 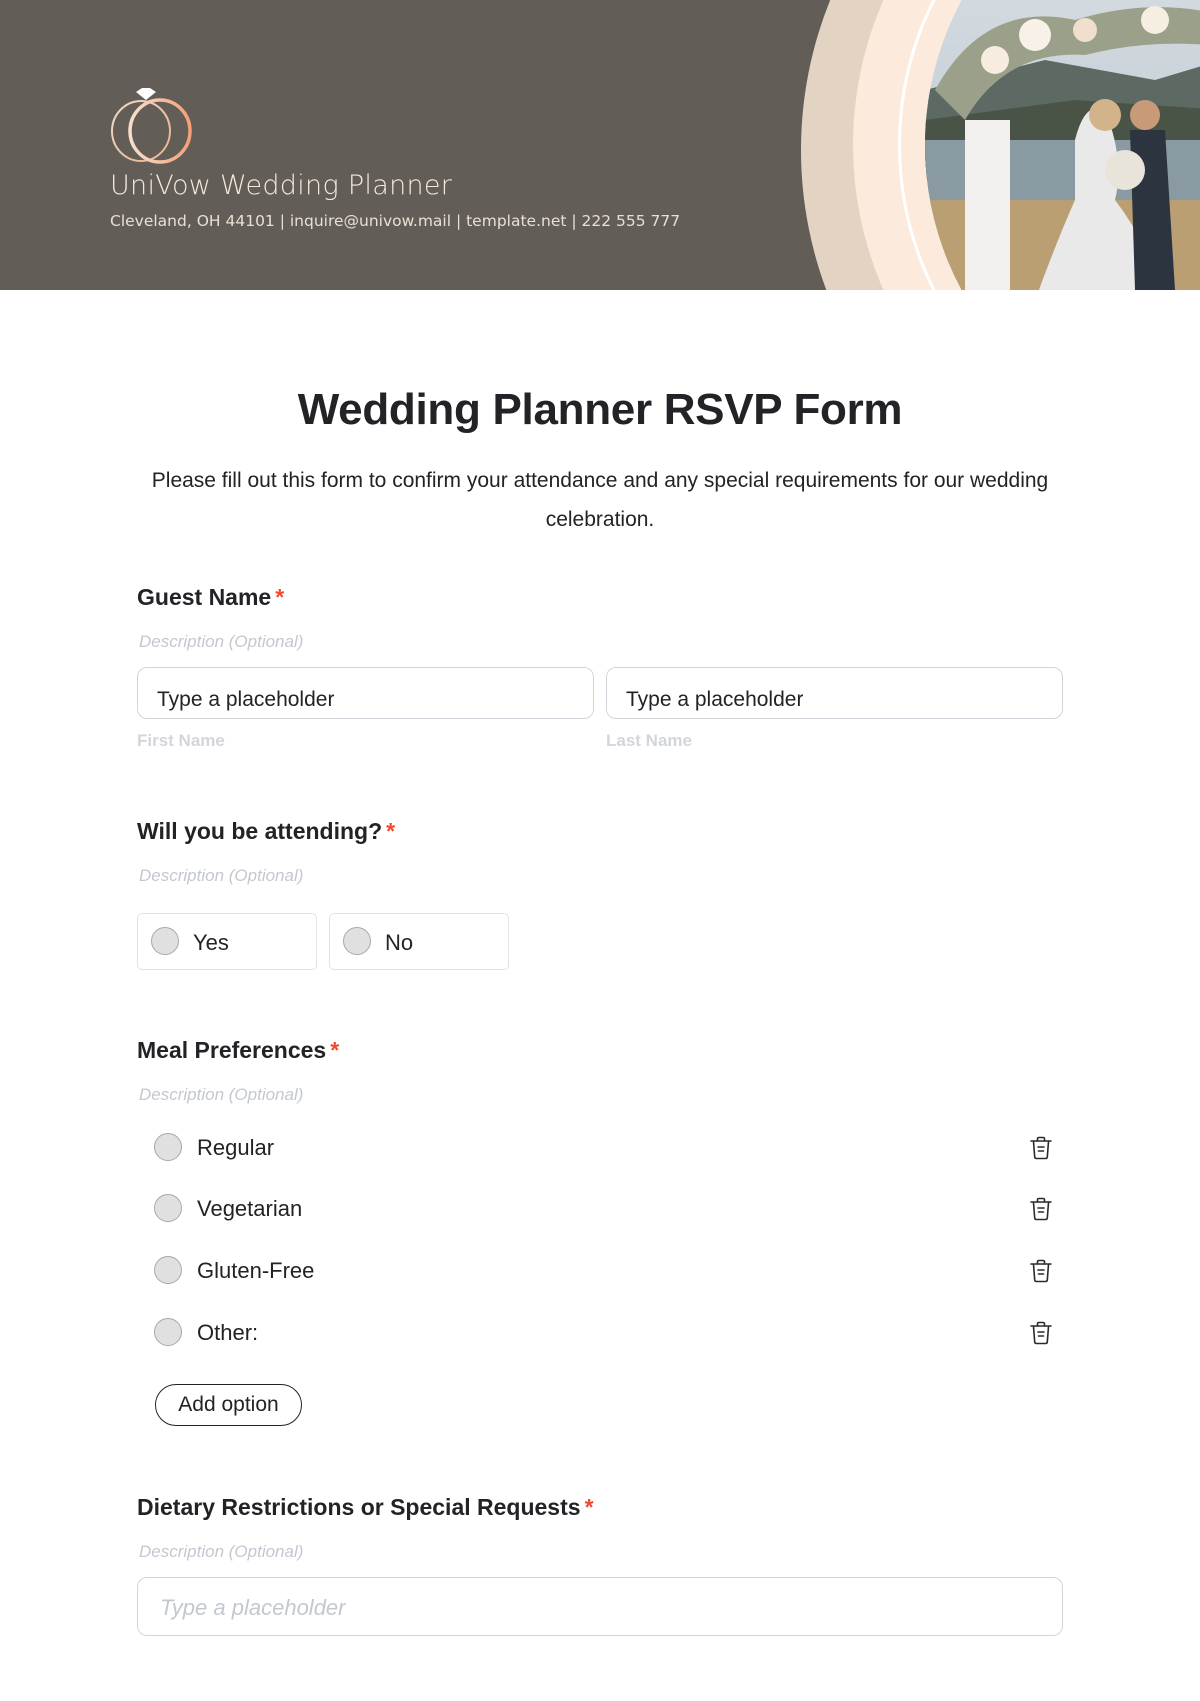 What do you see at coordinates (249, 1209) in the screenshot?
I see `option-label: Vegetarian` at bounding box center [249, 1209].